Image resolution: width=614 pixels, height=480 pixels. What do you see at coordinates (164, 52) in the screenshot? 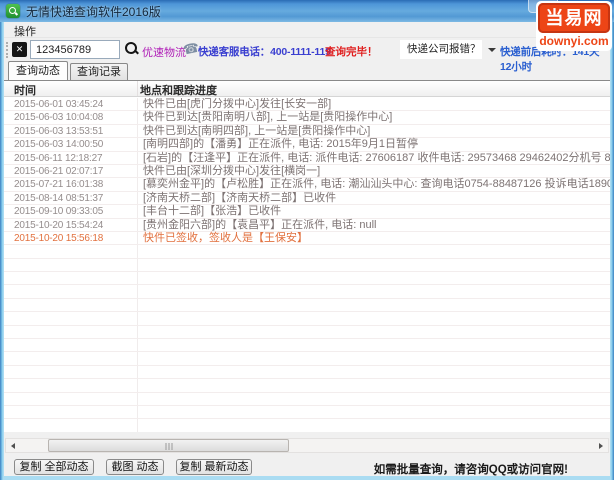
I see `carrier-link: 优速物流` at bounding box center [164, 52].